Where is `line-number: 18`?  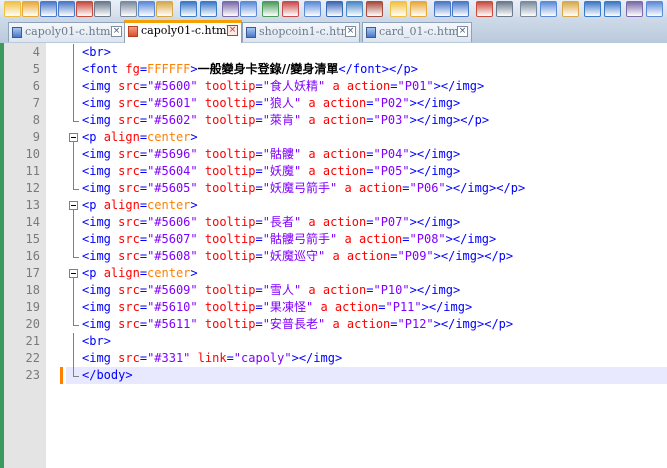
line-number: 18 is located at coordinates (32, 290).